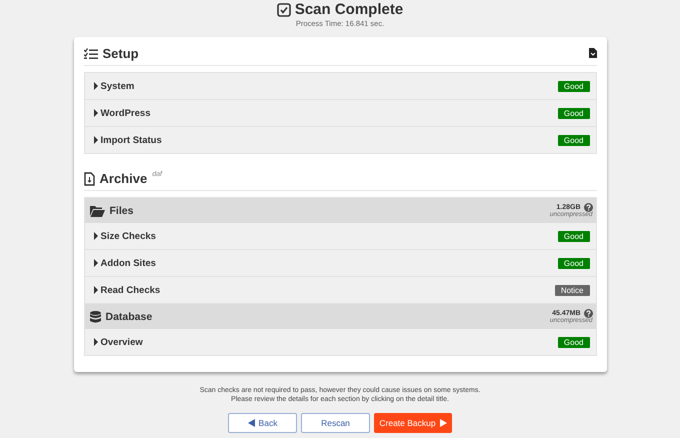 The image size is (680, 438). What do you see at coordinates (251, 423) in the screenshot?
I see `left-triangle-icon` at bounding box center [251, 423].